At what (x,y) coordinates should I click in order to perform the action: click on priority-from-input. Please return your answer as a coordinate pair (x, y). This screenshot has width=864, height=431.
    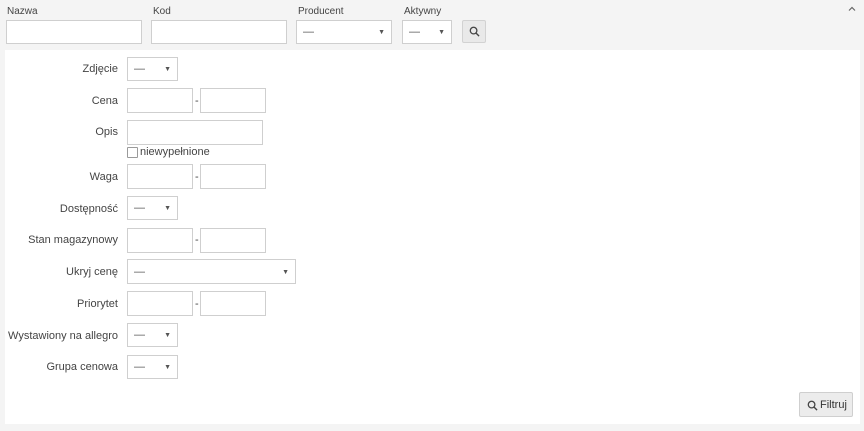
    Looking at the image, I should click on (160, 303).